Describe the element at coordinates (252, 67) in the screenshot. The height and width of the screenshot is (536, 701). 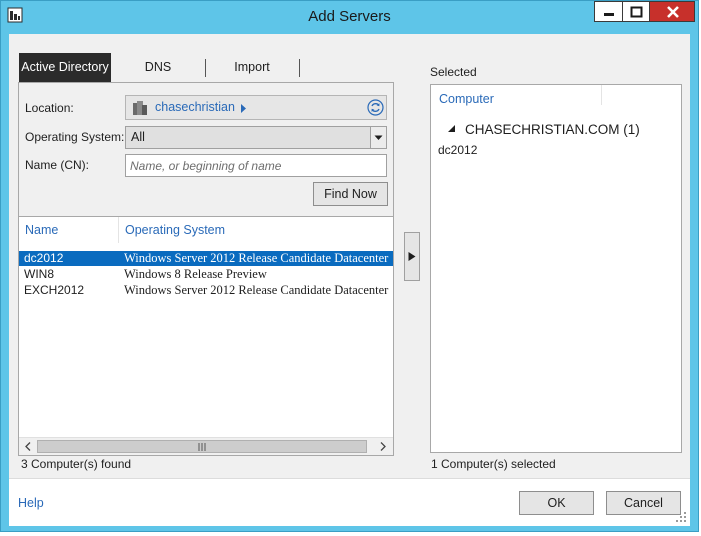
I see `tab-import: Import` at that location.